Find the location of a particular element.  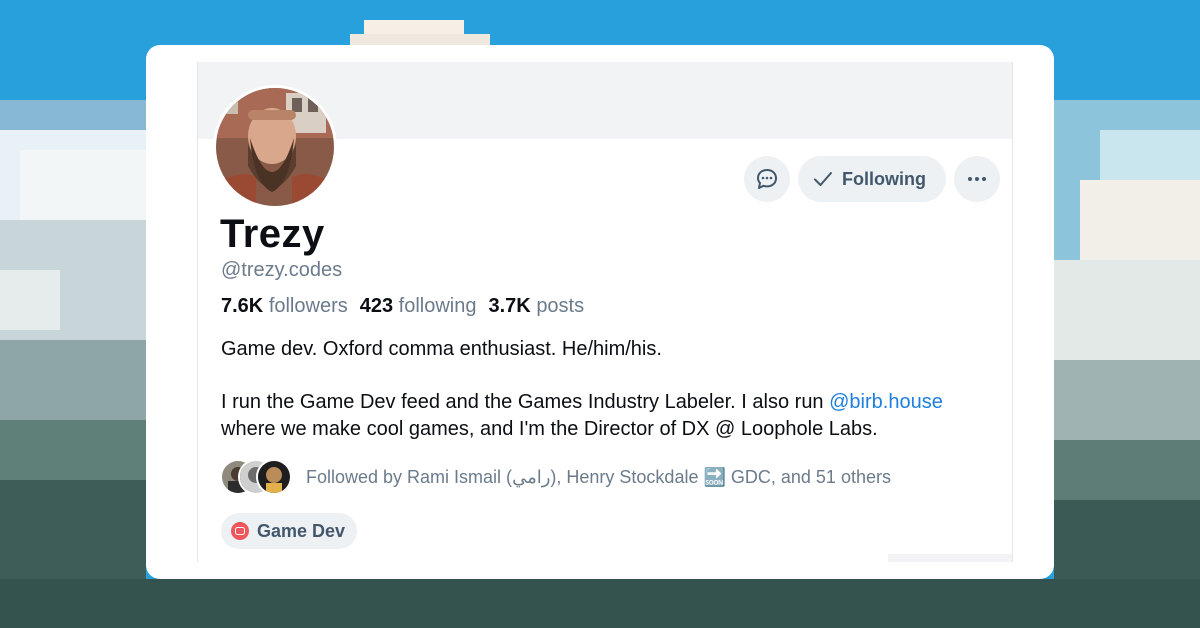

profile-actions: Following is located at coordinates (872, 179).